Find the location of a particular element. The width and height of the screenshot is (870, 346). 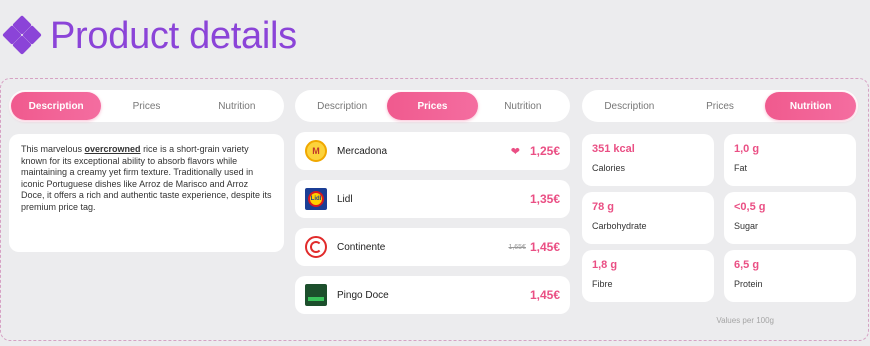

continente-logo is located at coordinates (316, 247).